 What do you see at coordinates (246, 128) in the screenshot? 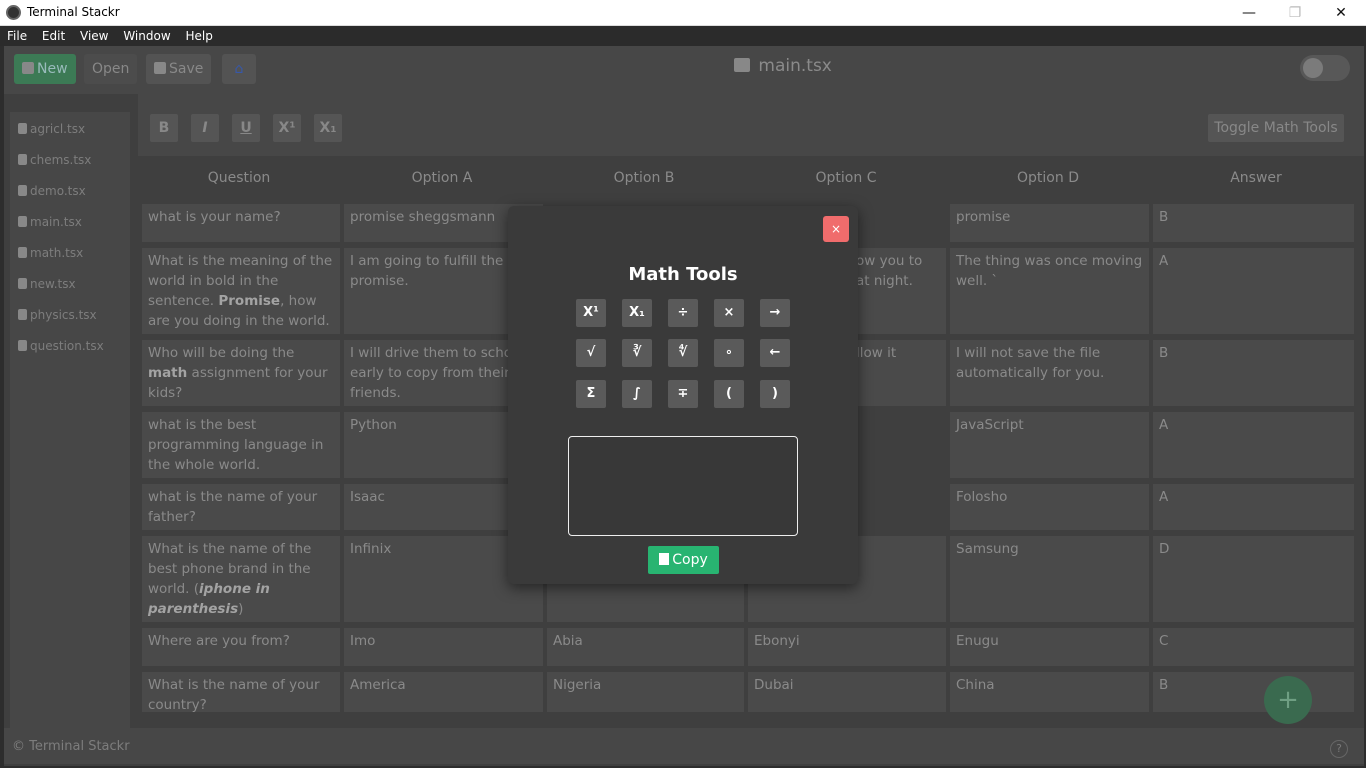
I see `underline-button: U` at bounding box center [246, 128].